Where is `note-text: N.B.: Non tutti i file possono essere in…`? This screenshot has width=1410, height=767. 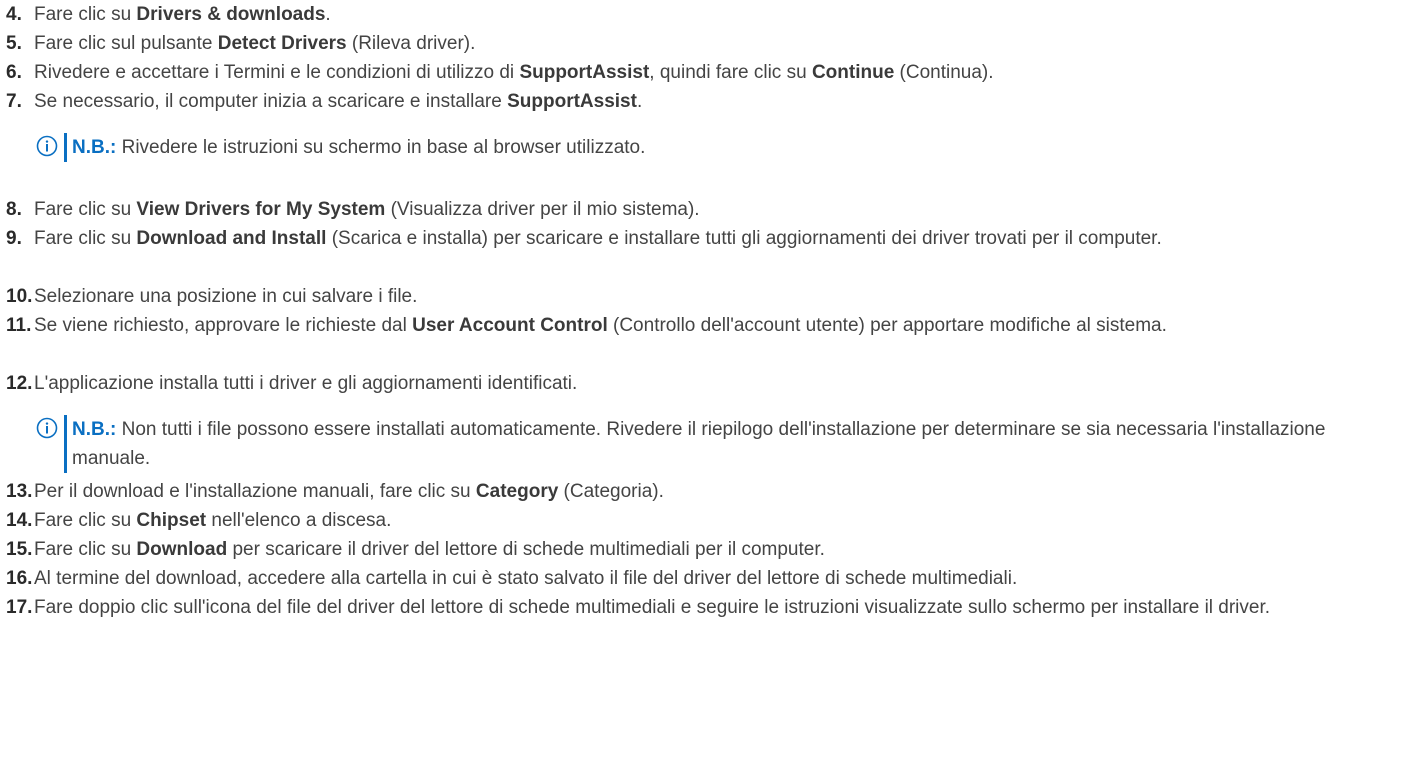 note-text: N.B.: Non tutti i file possono essere in… is located at coordinates (734, 444).